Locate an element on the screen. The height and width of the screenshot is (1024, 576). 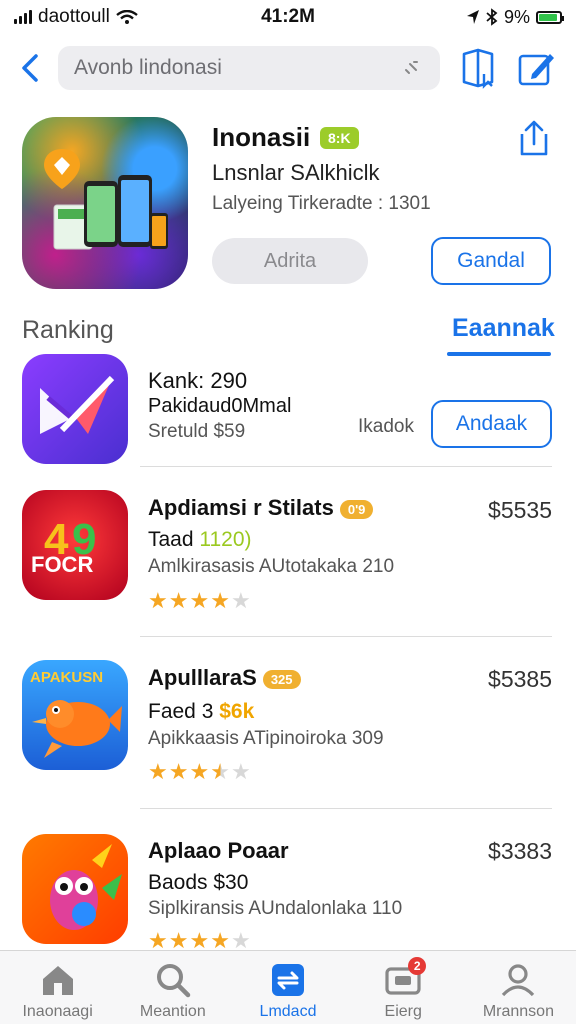
app-2-price: $5535 is located at coordinates (520, 510).